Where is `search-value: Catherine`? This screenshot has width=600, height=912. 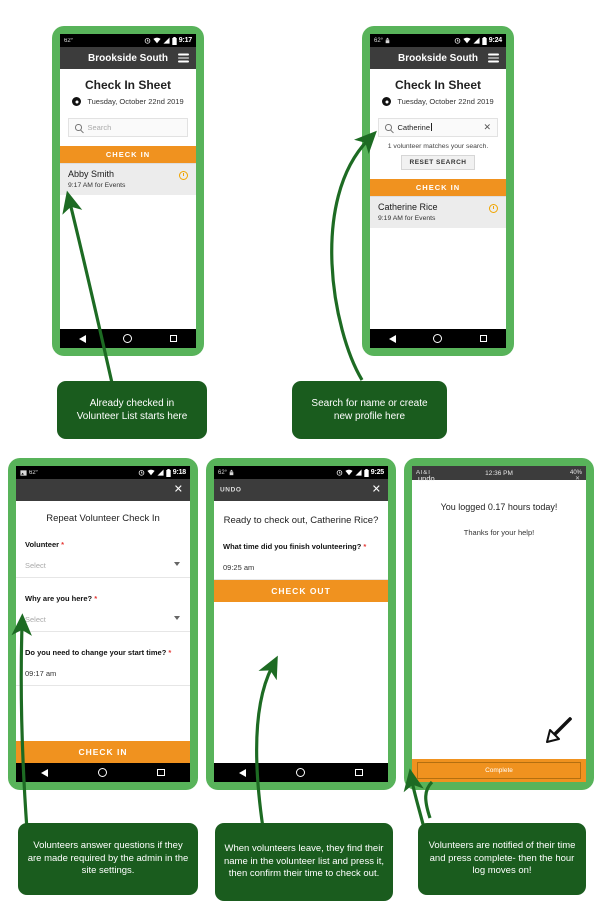 search-value: Catherine is located at coordinates (438, 127).